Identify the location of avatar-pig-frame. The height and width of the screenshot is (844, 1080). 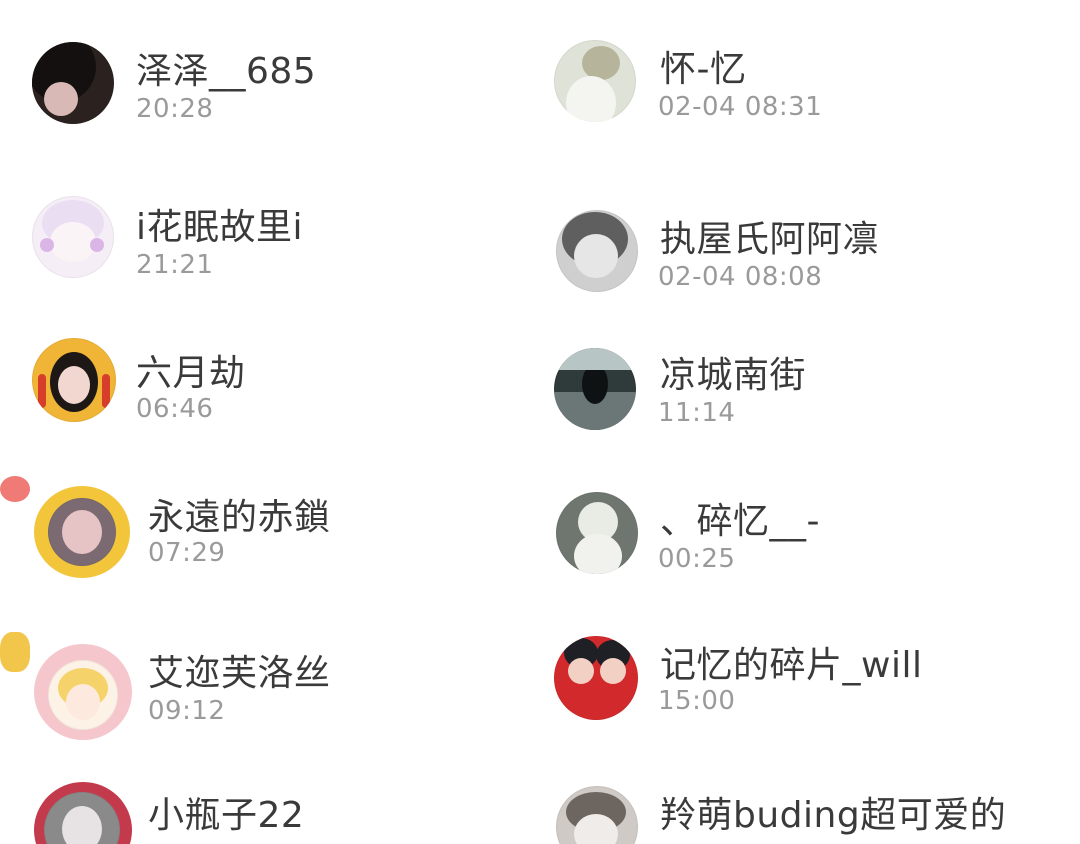
(82, 532).